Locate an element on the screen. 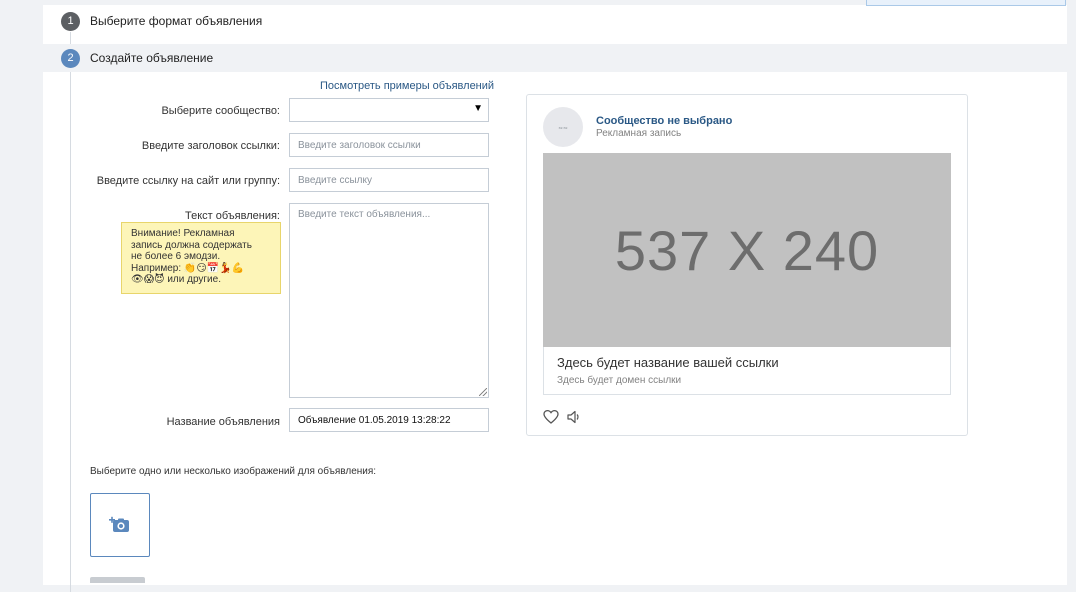 This screenshot has width=1076, height=592. emoji-examples-2: 👁😱😈 is located at coordinates (148, 279).